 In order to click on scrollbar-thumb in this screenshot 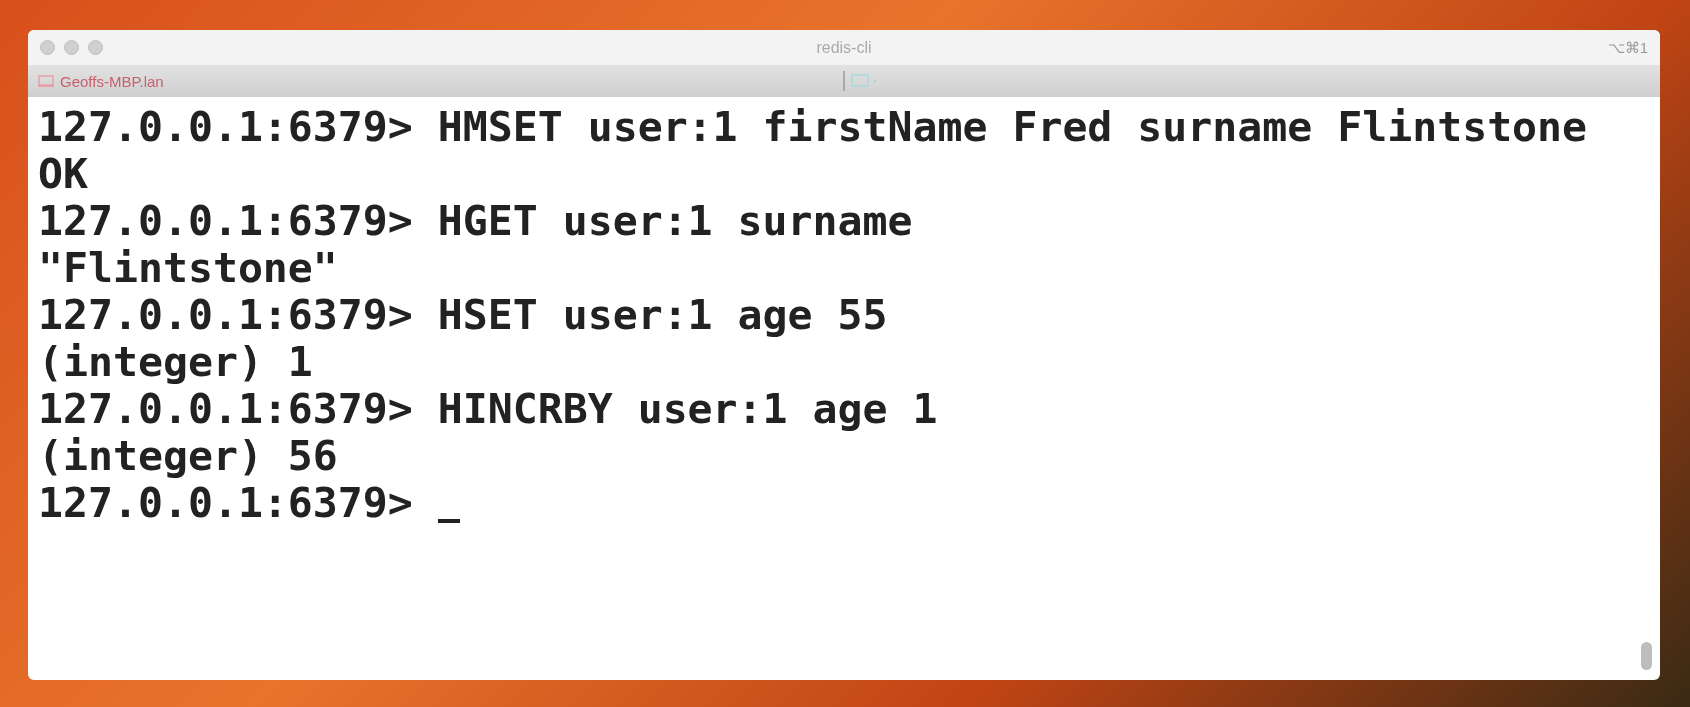, I will do `click(1646, 656)`.